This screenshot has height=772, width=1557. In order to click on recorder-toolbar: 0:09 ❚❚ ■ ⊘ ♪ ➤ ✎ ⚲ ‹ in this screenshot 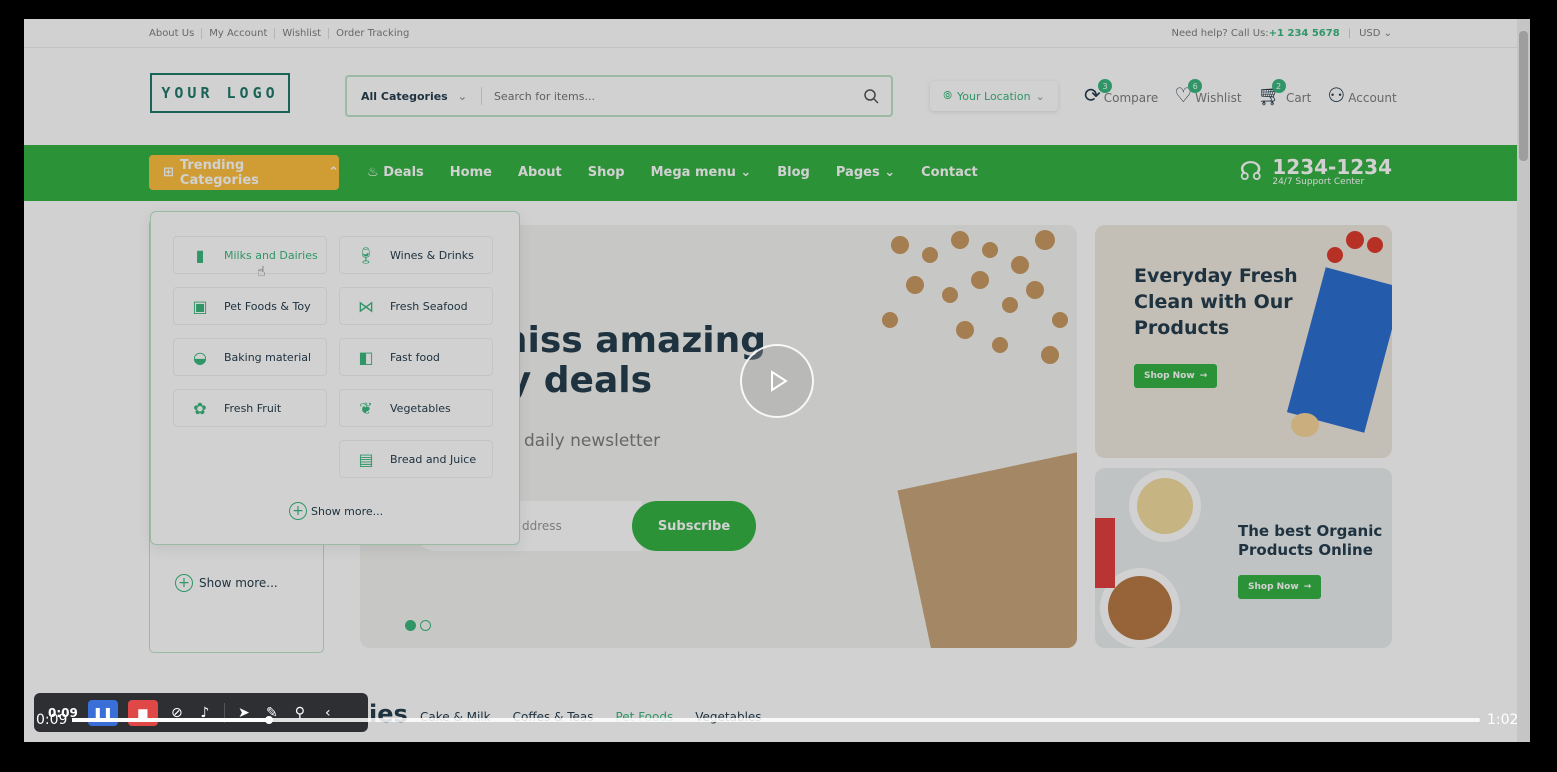, I will do `click(201, 712)`.